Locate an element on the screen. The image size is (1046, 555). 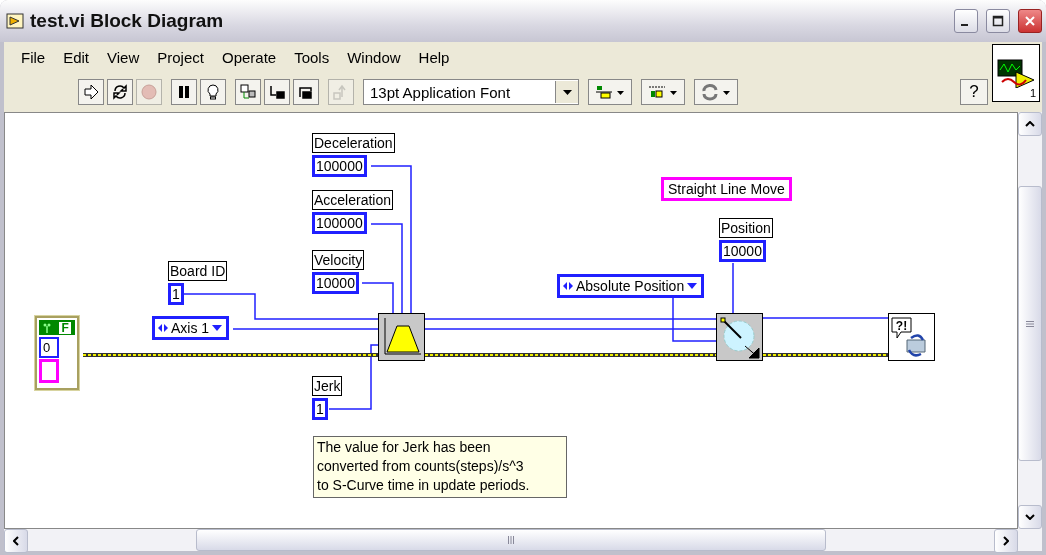
menu-item: Project is located at coordinates (180, 57).